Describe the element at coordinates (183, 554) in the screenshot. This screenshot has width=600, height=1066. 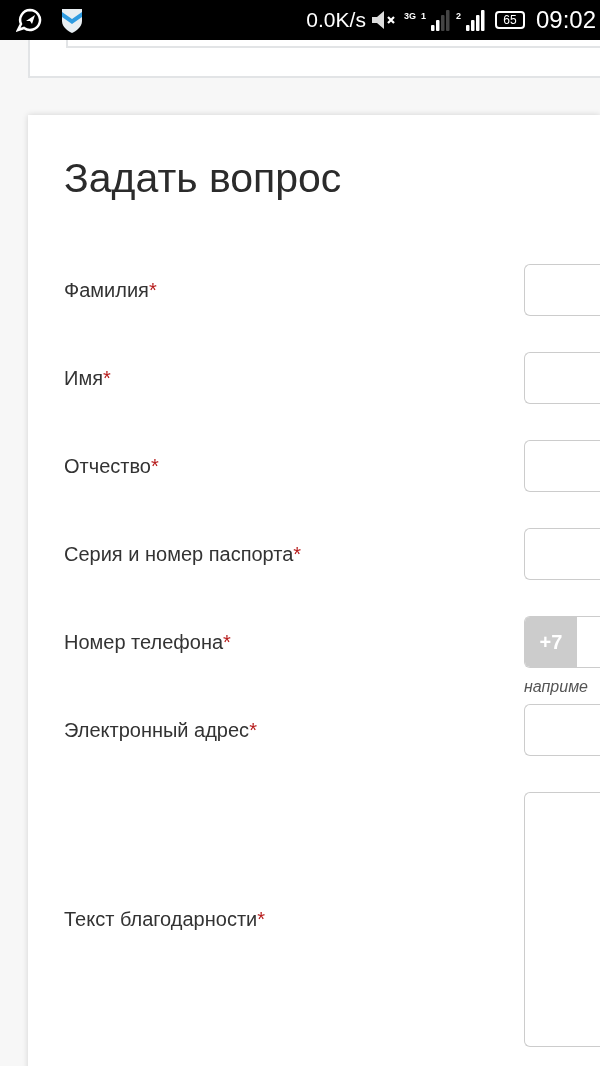
I see `field-label: Серия и номер паспорта*` at that location.